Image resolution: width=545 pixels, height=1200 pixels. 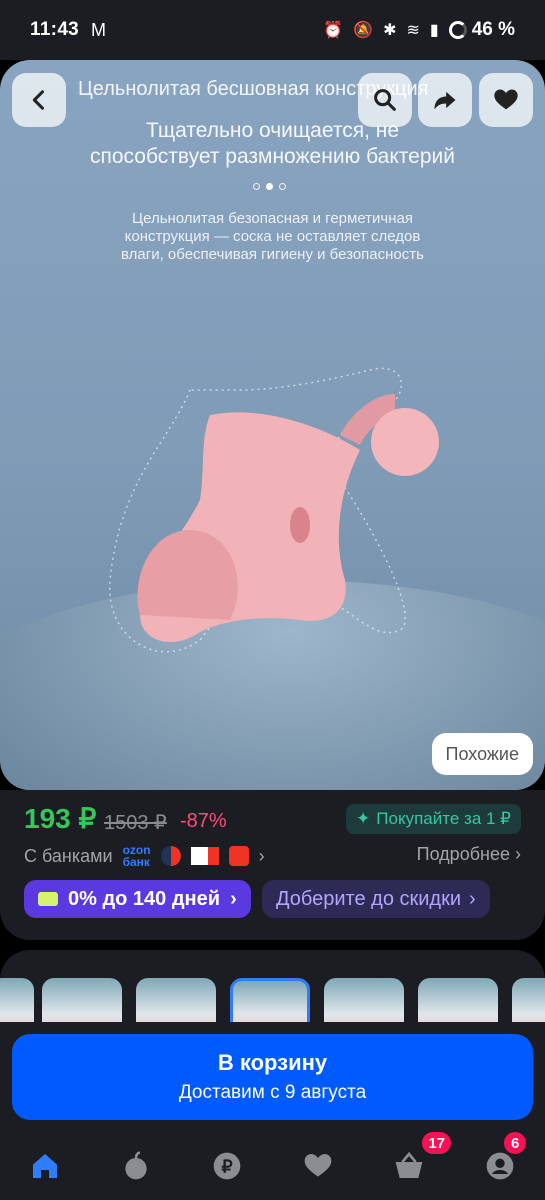 What do you see at coordinates (48, 899) in the screenshot?
I see `card-icon` at bounding box center [48, 899].